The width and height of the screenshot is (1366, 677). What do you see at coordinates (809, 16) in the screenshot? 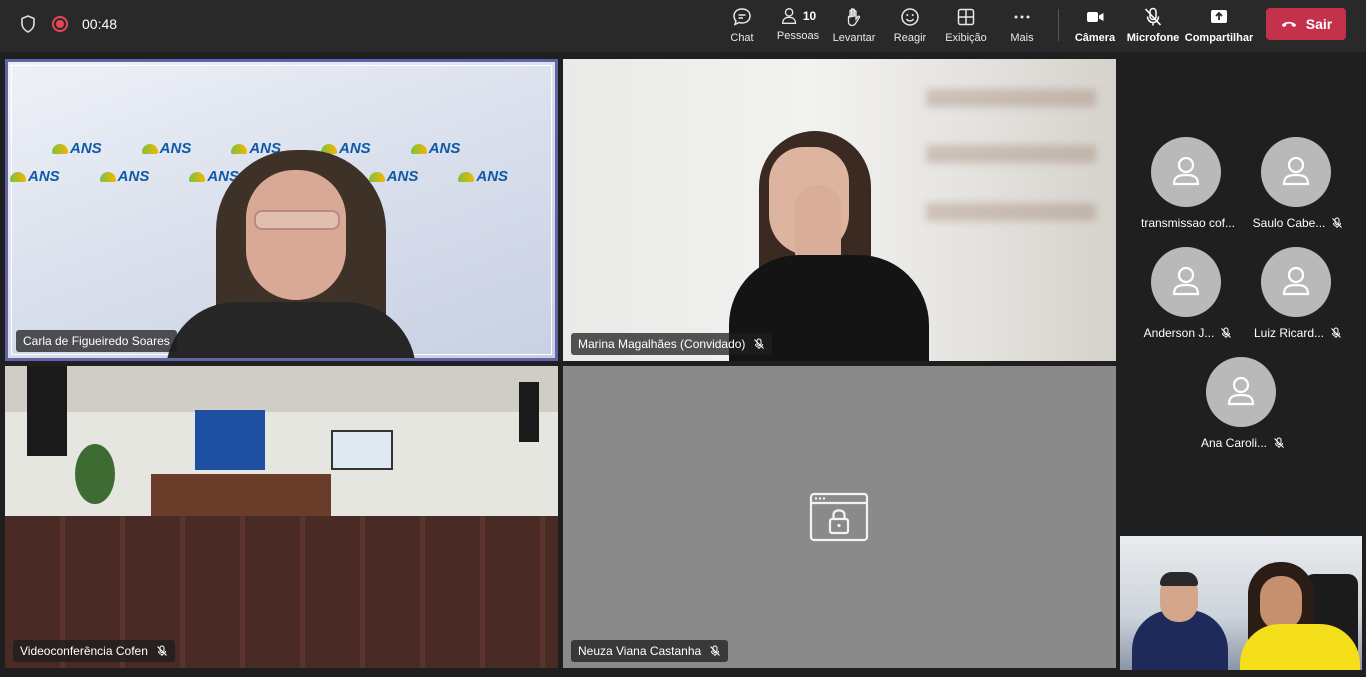
I see `people-count: 10` at bounding box center [809, 16].